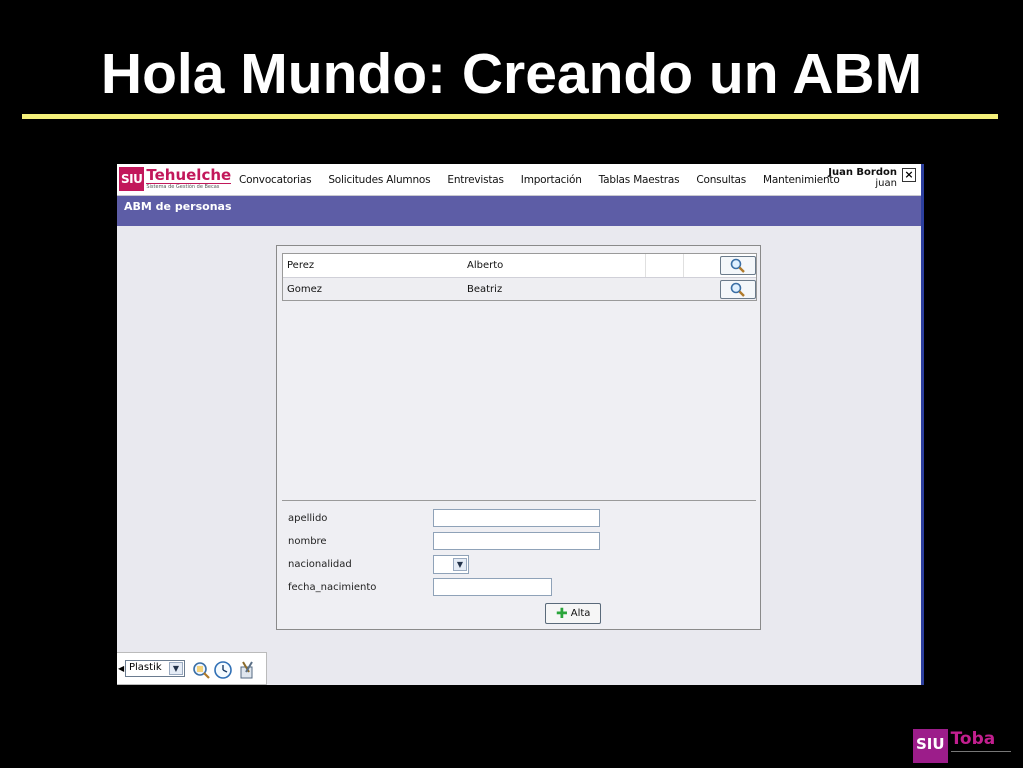 This screenshot has width=1023, height=768. Describe the element at coordinates (721, 180) in the screenshot. I see `menu-item-consultas: Consultas` at that location.